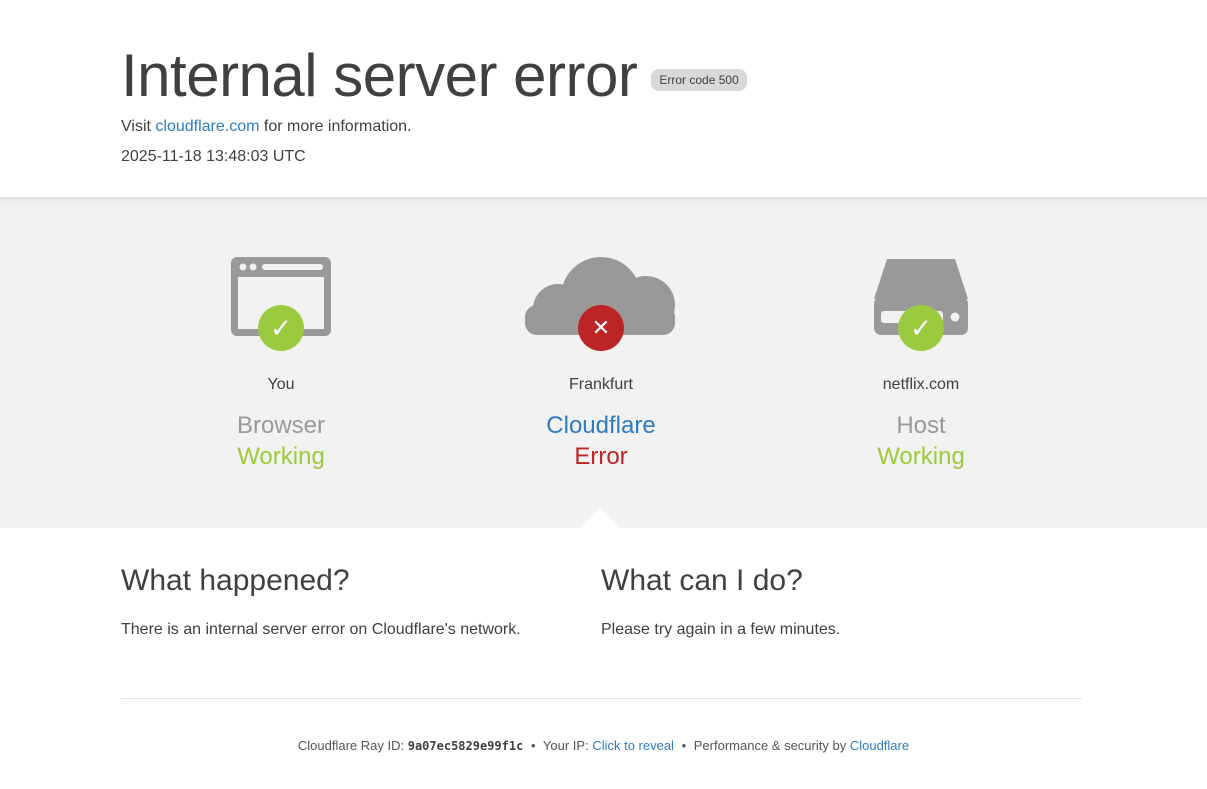 Image resolution: width=1207 pixels, height=789 pixels. I want to click on node-status: Error, so click(601, 456).